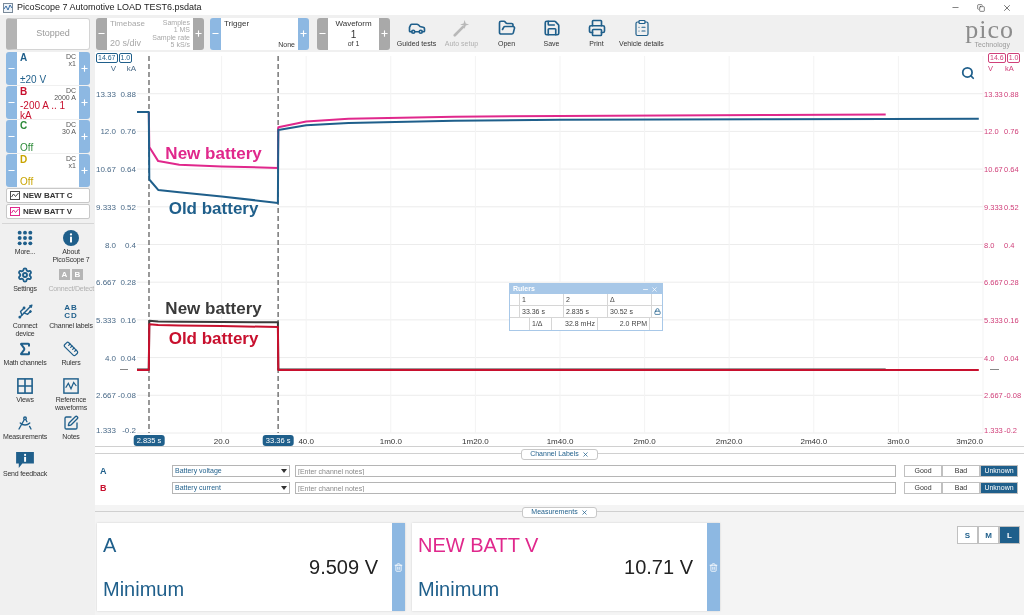 This screenshot has width=1024, height=615. What do you see at coordinates (71, 348) in the screenshot?
I see `ruler-icon` at bounding box center [71, 348].